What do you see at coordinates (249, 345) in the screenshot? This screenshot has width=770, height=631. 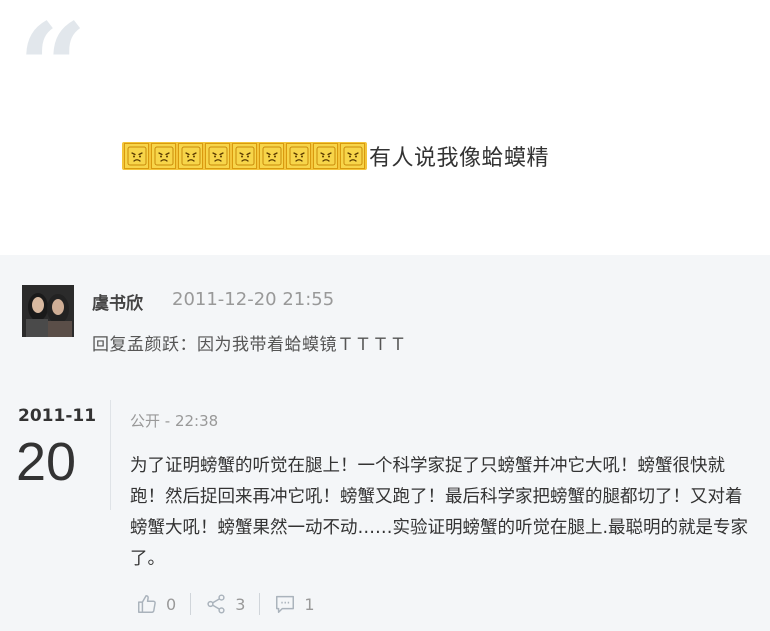 I see `reply-text: 回复孟颜跃：因为我带着蛤蟆镜ＴＴＴＴ` at bounding box center [249, 345].